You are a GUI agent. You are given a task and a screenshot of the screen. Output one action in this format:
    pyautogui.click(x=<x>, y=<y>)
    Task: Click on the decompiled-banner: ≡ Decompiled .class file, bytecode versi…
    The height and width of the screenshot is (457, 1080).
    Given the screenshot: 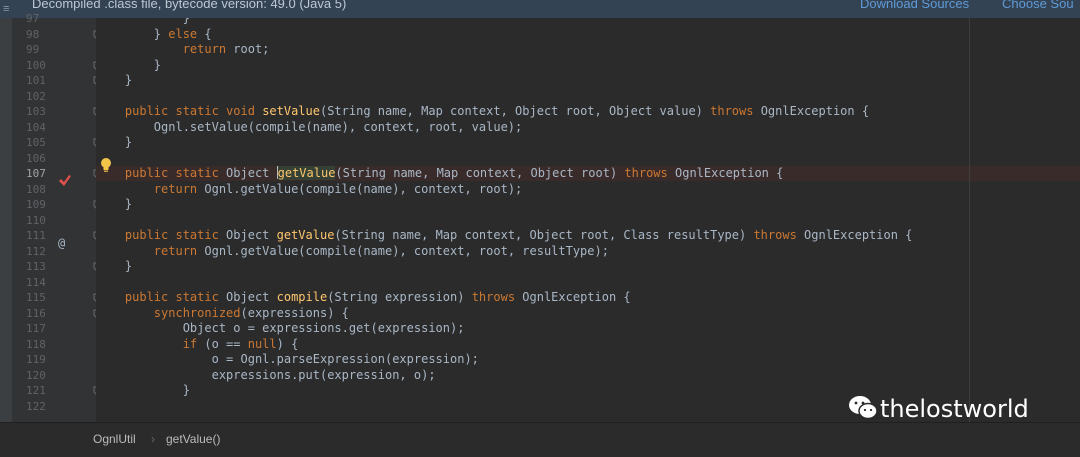 What is the action you would take?
    pyautogui.click(x=540, y=9)
    